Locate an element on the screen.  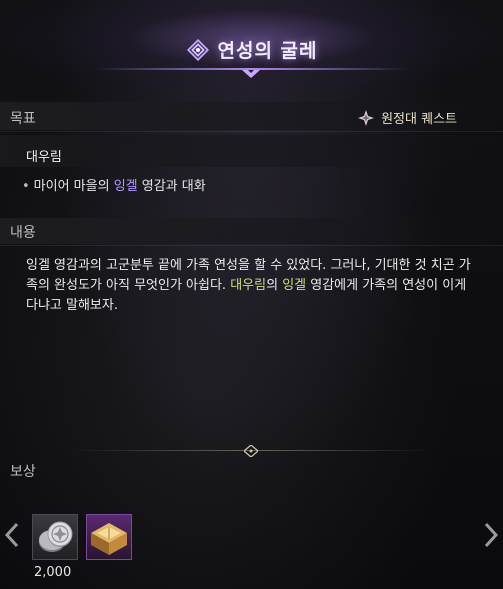
reward-section-label: 보상 is located at coordinates (23, 472).